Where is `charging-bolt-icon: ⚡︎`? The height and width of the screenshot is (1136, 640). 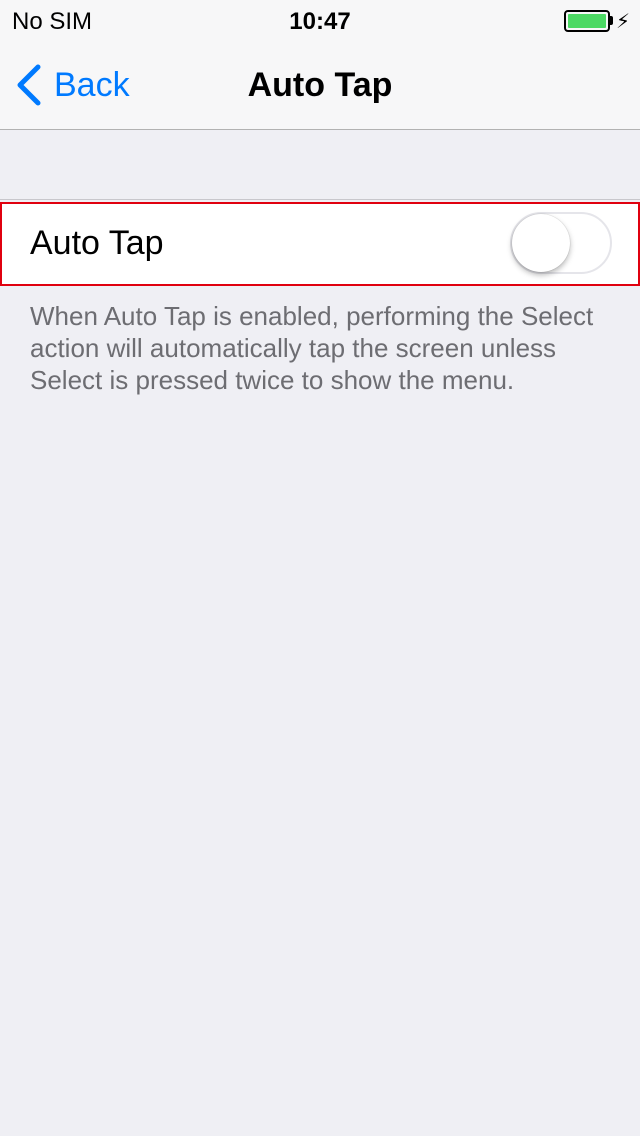 charging-bolt-icon: ⚡︎ is located at coordinates (623, 21).